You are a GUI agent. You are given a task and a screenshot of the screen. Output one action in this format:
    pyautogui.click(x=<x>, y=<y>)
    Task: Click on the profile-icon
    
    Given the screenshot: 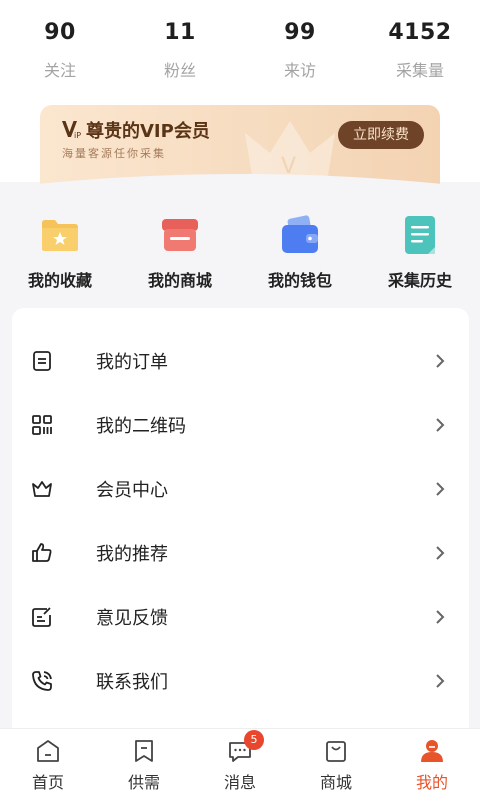 What is the action you would take?
    pyautogui.click(x=432, y=751)
    